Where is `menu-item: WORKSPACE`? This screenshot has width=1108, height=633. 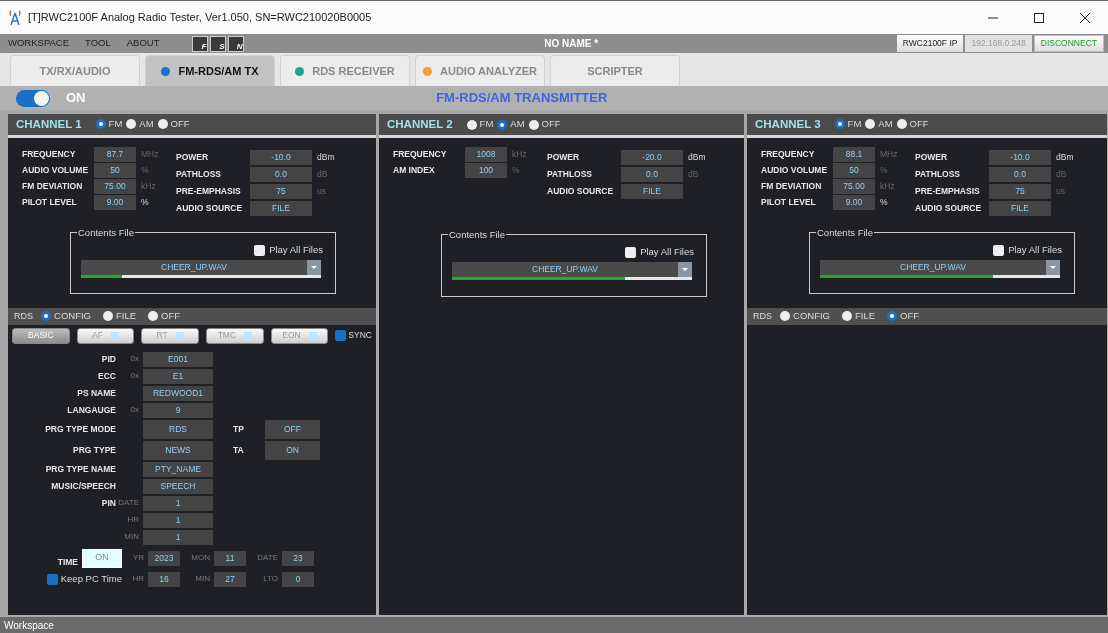
menu-item: WORKSPACE is located at coordinates (39, 43).